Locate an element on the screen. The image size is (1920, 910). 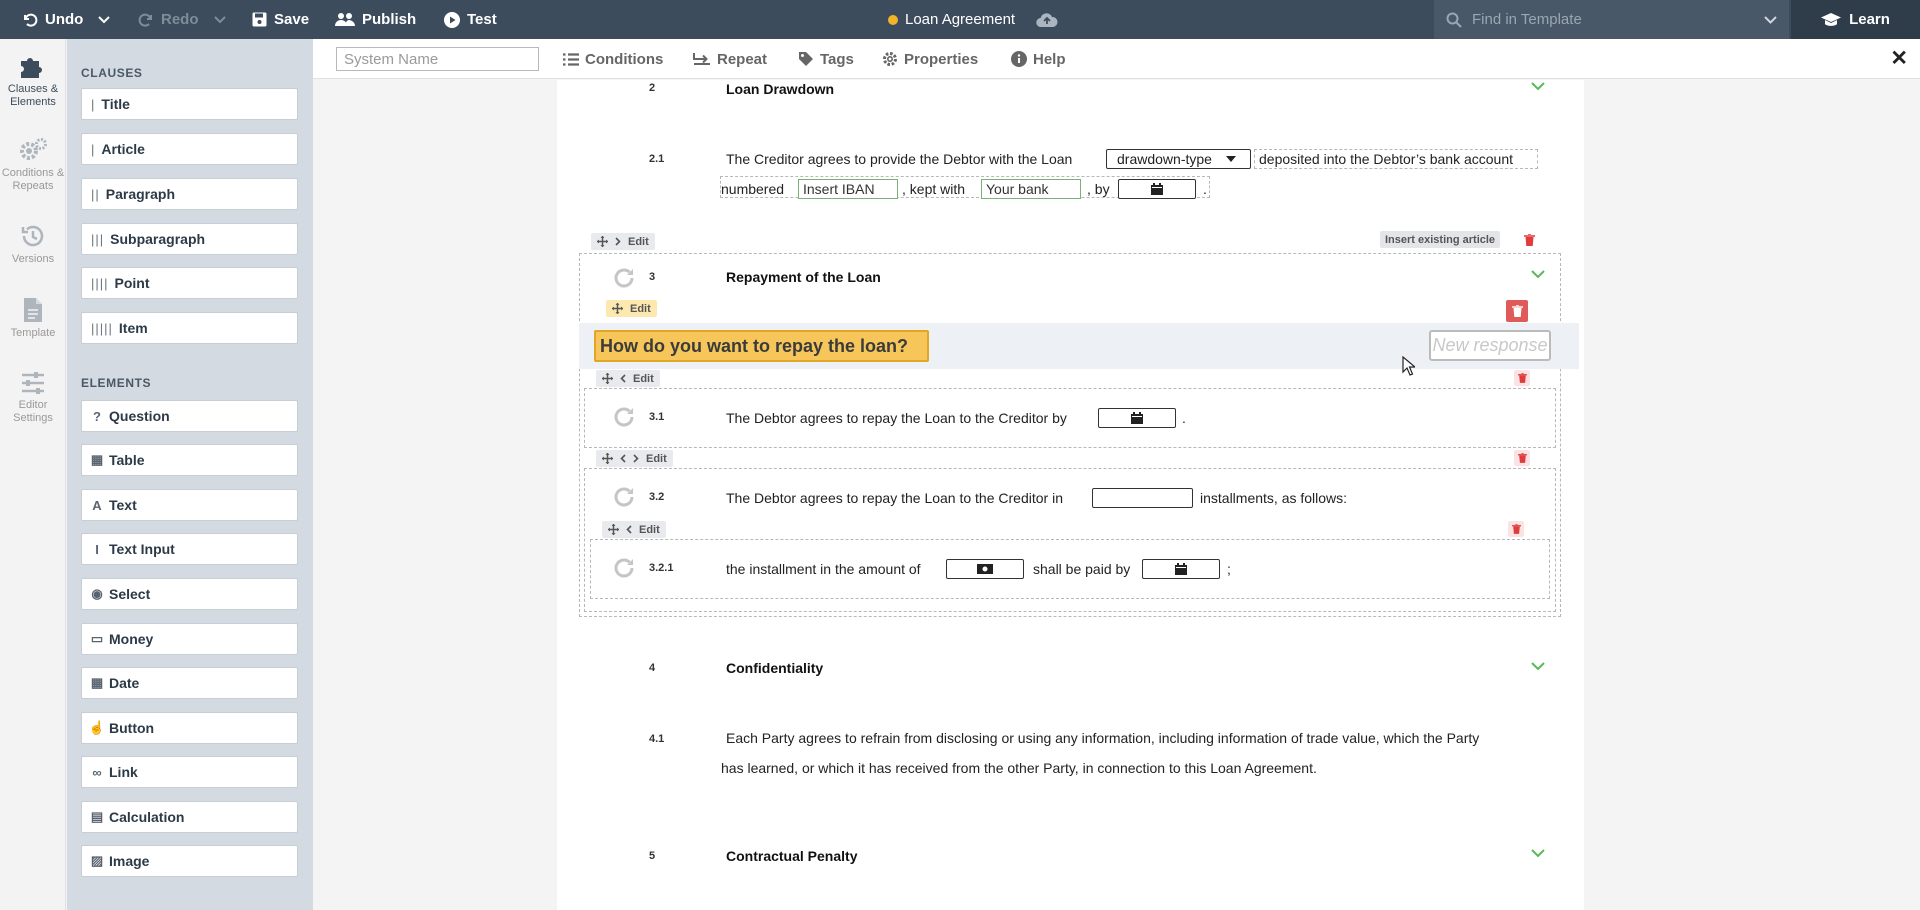
publish-button: Publish is located at coordinates (375, 19).